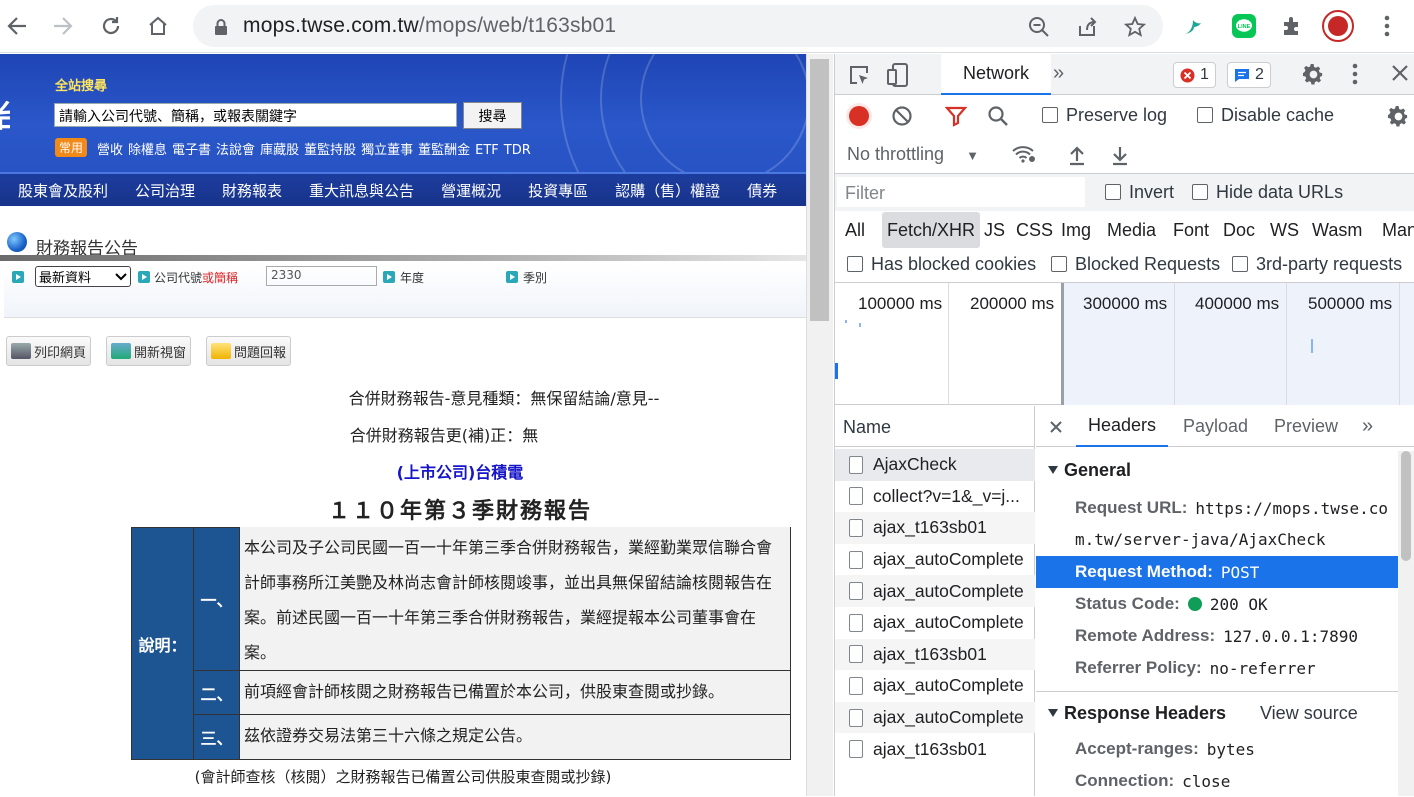 The width and height of the screenshot is (1414, 797). I want to click on import-har-icon, so click(1077, 155).